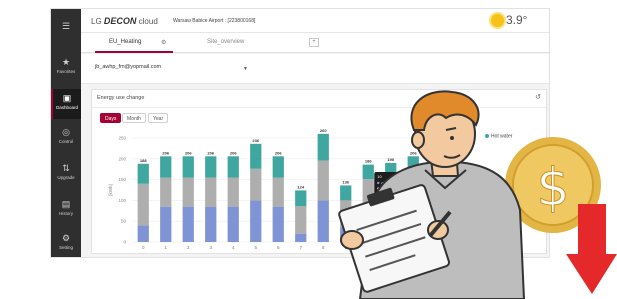 The height and width of the screenshot is (299, 617). I want to click on data-label: 136, so click(345, 181).